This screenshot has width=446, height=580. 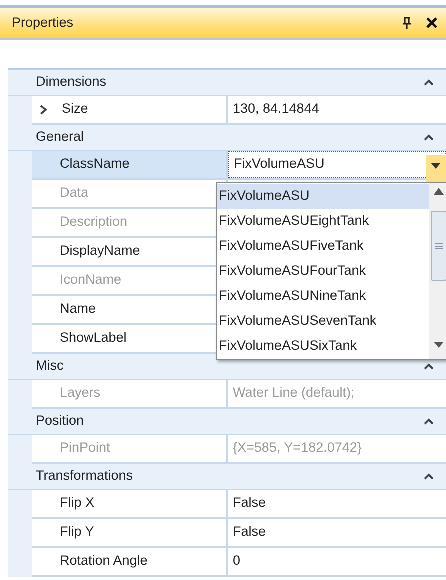 What do you see at coordinates (124, 532) in the screenshot?
I see `property-name-cell: Flip Y` at bounding box center [124, 532].